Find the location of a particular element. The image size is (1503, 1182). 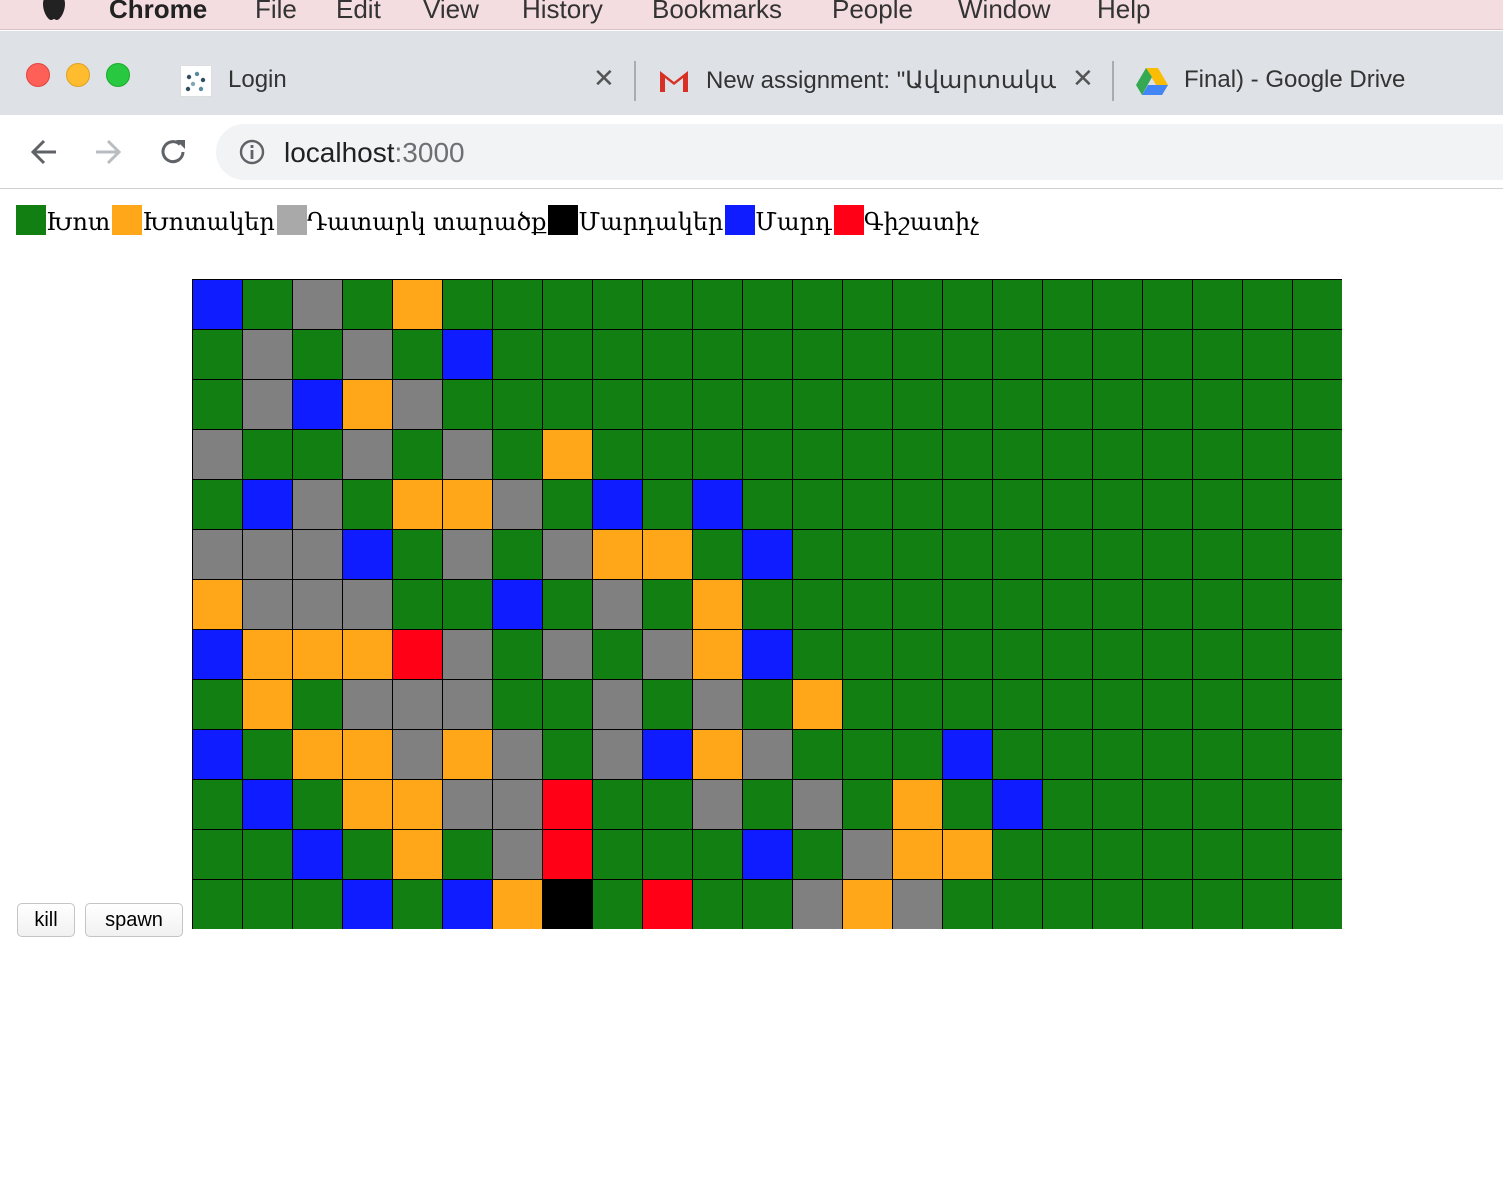

legend-item-grass: Խոտ is located at coordinates (64, 222).